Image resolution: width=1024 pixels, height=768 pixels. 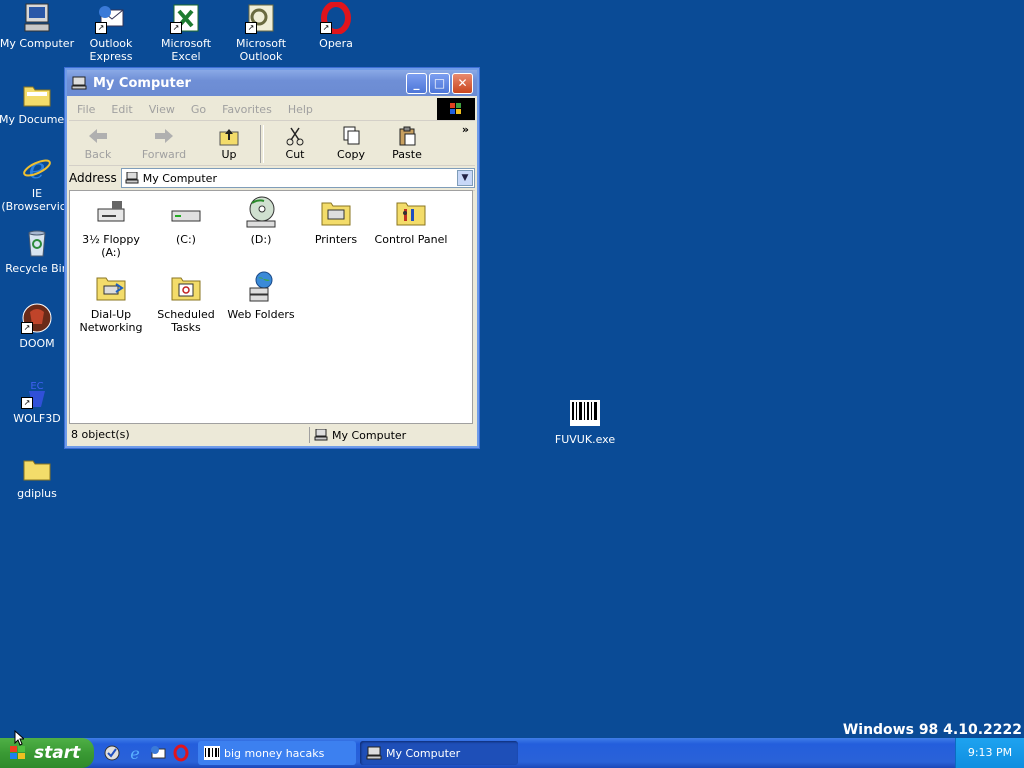 I want to click on web-folders-icon, so click(x=261, y=287).